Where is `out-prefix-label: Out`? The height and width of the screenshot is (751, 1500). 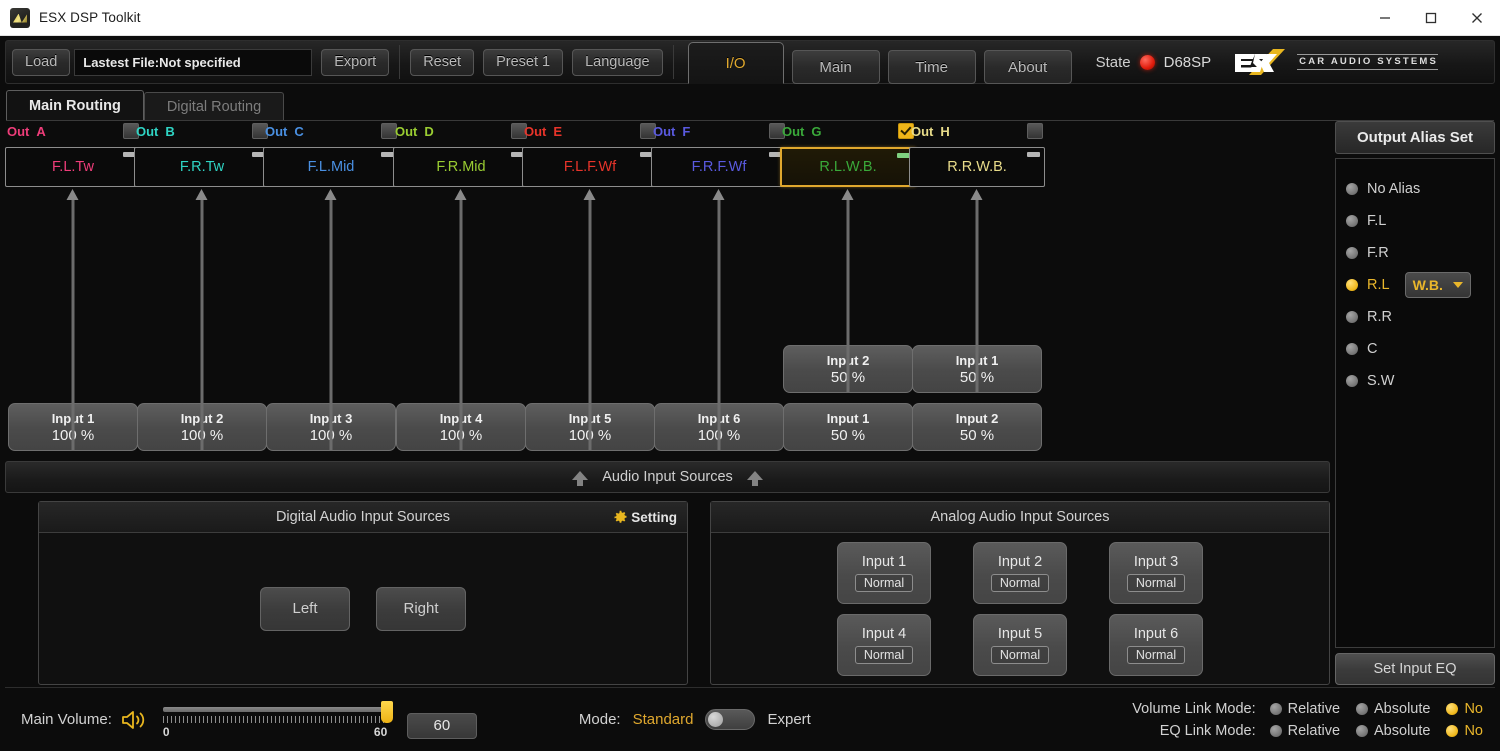
out-prefix-label: Out is located at coordinates (922, 131).